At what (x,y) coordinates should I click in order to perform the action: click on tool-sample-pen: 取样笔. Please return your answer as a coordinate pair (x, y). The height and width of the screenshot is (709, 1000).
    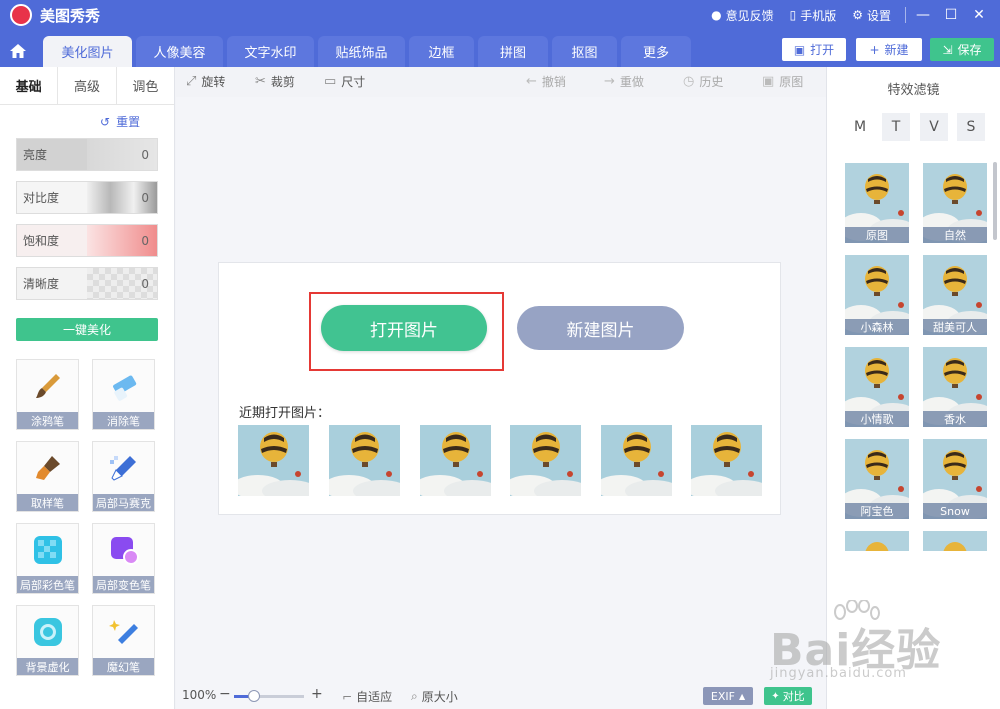
    Looking at the image, I should click on (47, 476).